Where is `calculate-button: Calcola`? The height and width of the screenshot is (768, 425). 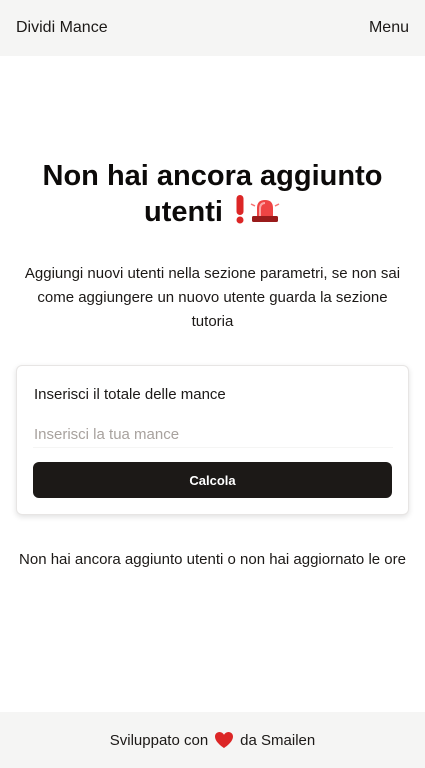
calculate-button: Calcola is located at coordinates (212, 480).